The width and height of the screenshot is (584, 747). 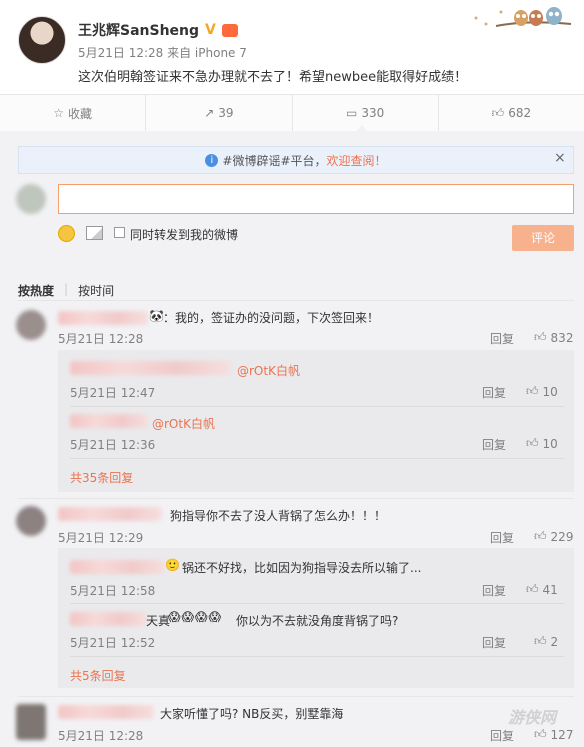 I want to click on collect-label: 收藏, so click(x=80, y=113).